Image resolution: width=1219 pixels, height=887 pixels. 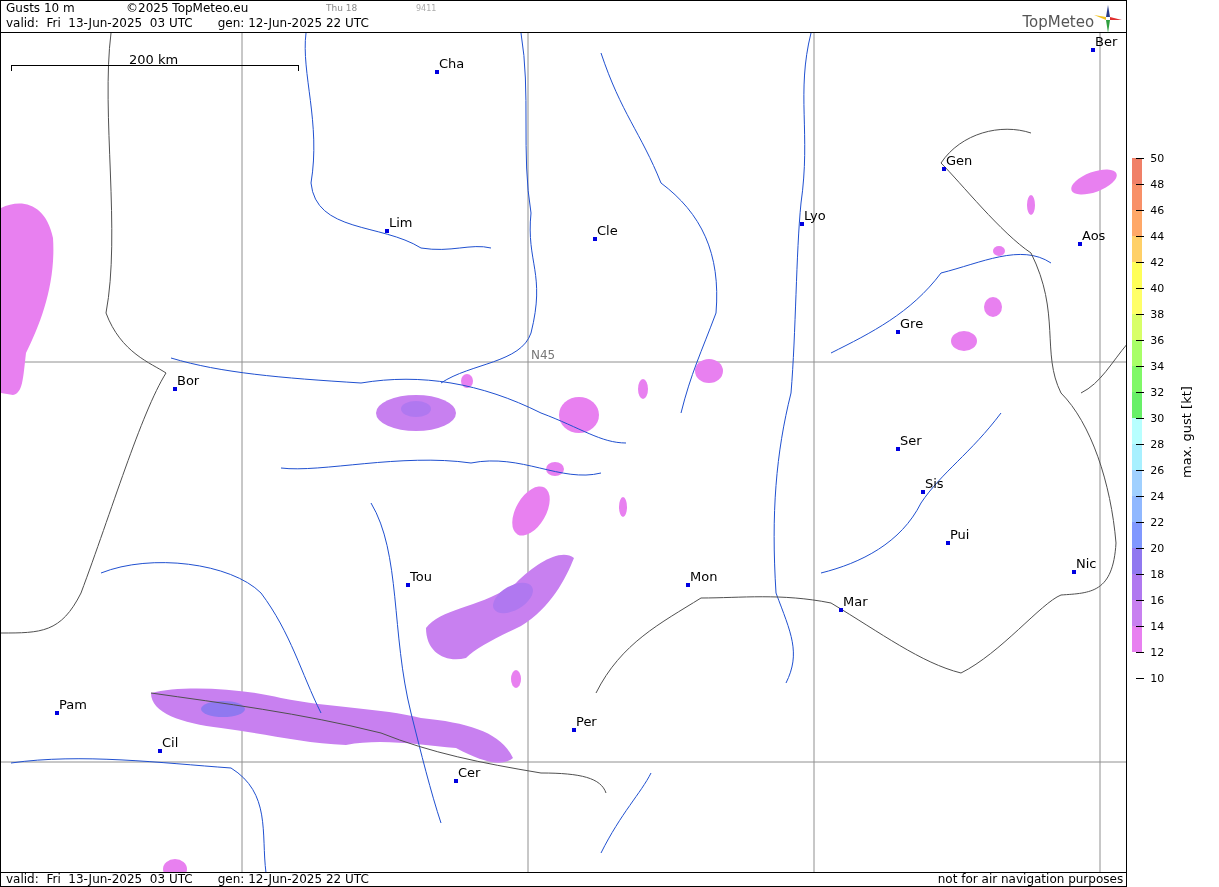 I want to click on tick-label: 10, so click(x=1157, y=678).